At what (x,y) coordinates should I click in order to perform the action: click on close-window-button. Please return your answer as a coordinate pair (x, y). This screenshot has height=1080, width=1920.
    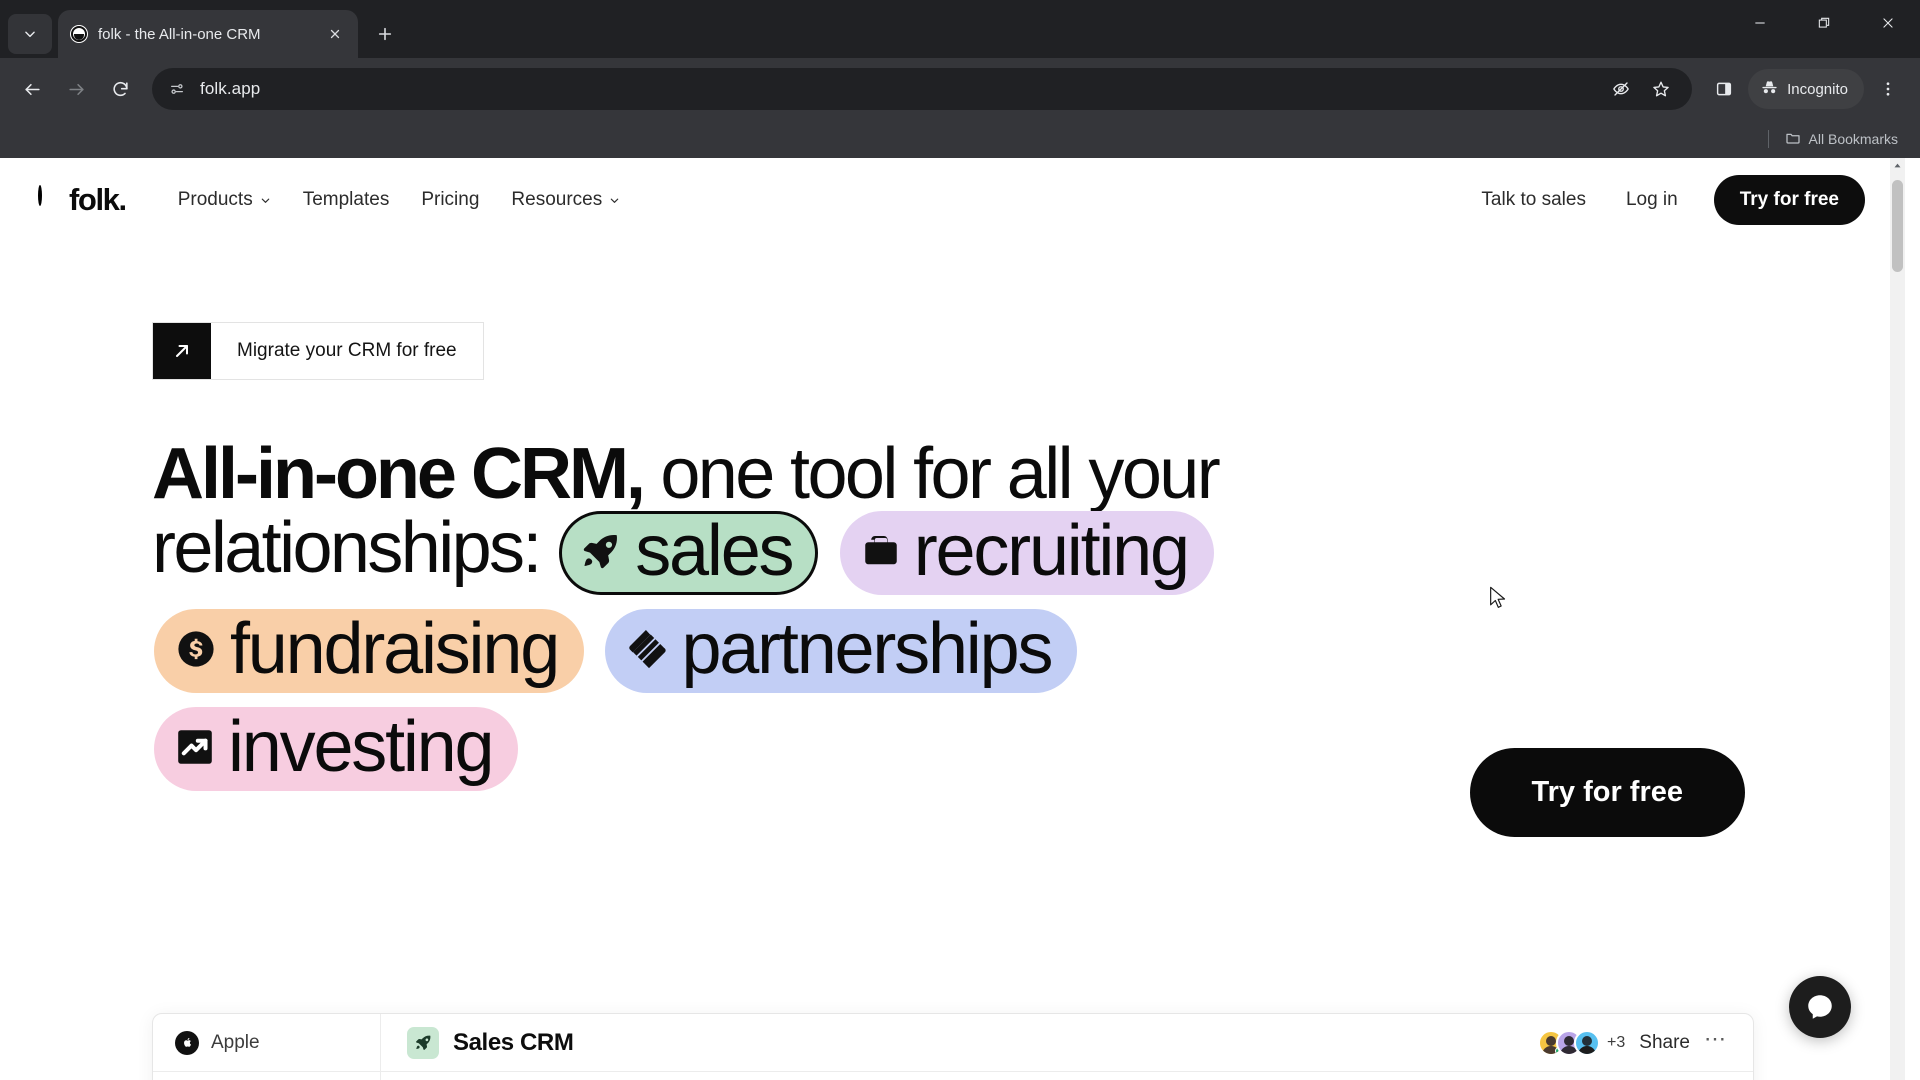
    Looking at the image, I should click on (1888, 23).